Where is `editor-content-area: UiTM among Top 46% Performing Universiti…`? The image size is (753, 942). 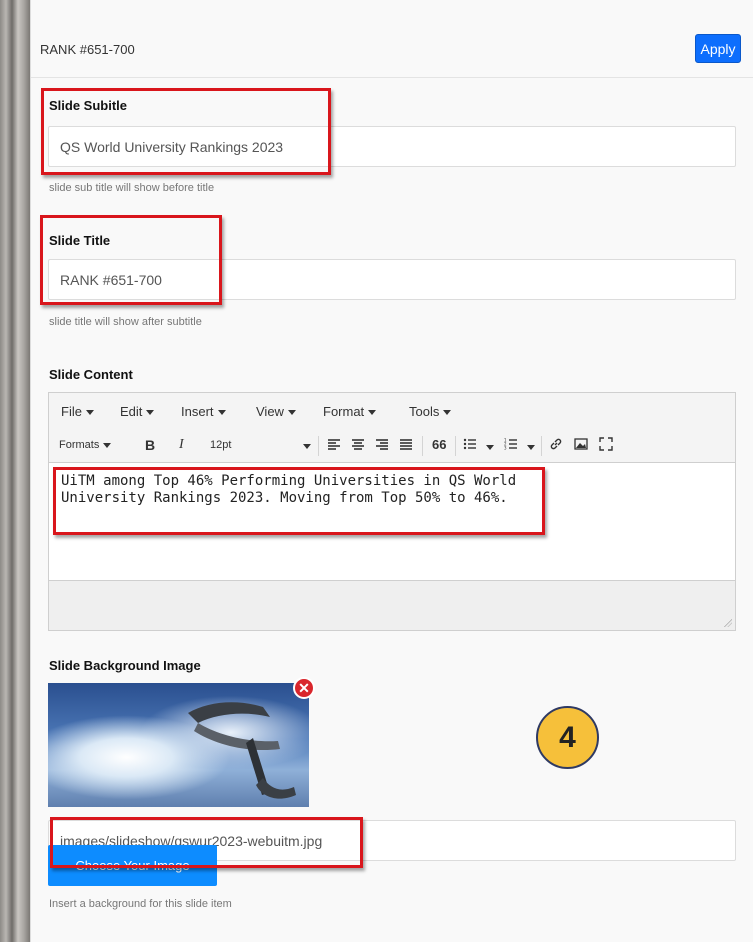
editor-content-area: UiTM among Top 46% Performing Universiti… is located at coordinates (392, 521).